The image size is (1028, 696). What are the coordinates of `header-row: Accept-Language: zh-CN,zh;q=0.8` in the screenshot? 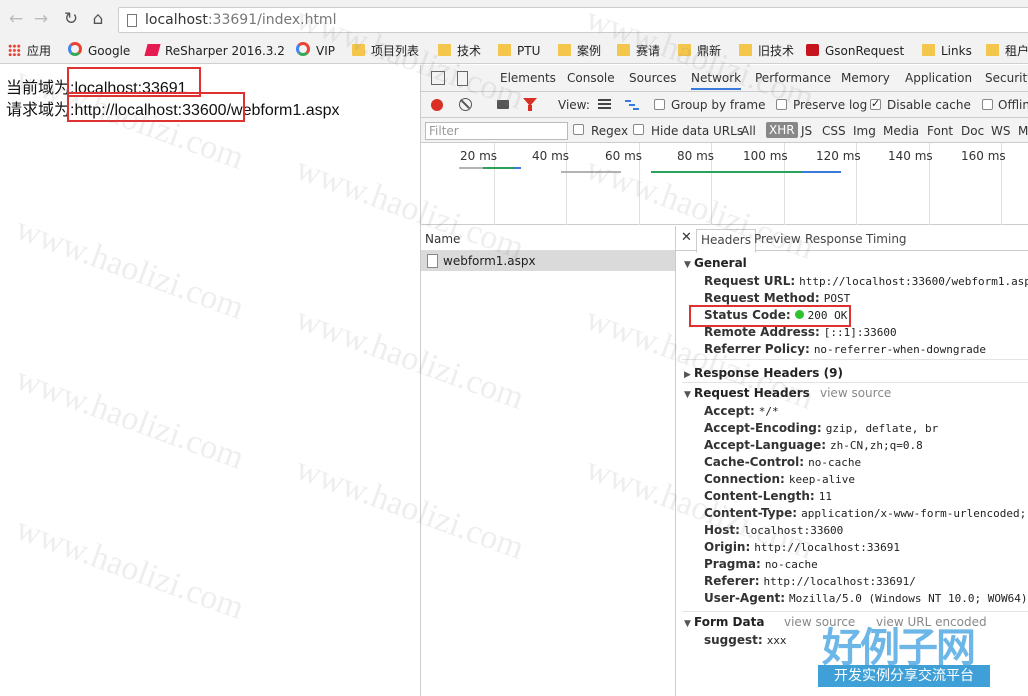 It's located at (813, 445).